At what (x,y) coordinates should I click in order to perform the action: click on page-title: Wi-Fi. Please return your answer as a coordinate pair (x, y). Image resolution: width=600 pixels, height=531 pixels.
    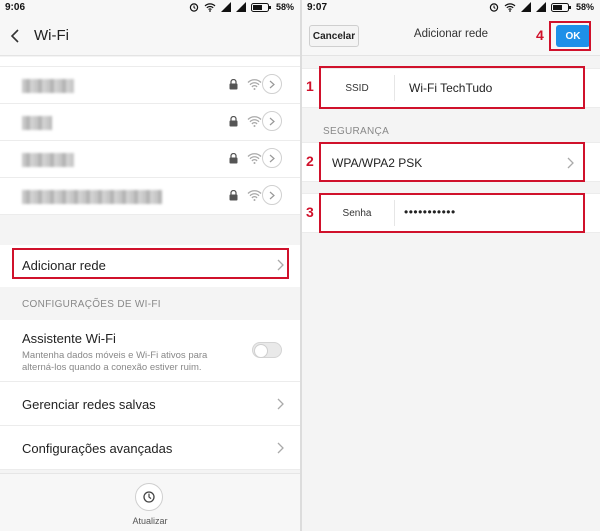
    Looking at the image, I should click on (51, 35).